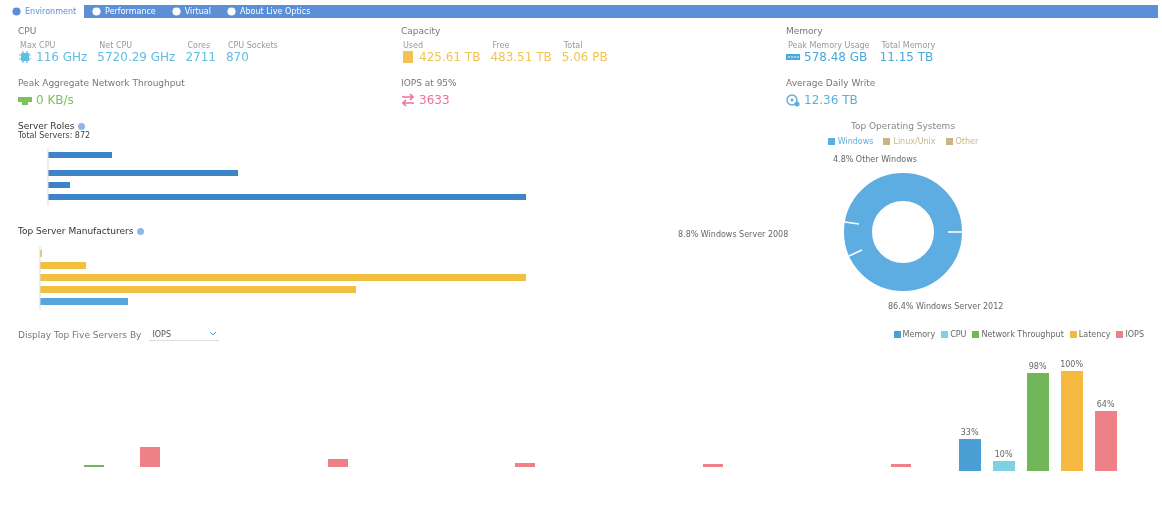 The height and width of the screenshot is (529, 1162). Describe the element at coordinates (919, 334) in the screenshot. I see `legend-label: Memory` at that location.